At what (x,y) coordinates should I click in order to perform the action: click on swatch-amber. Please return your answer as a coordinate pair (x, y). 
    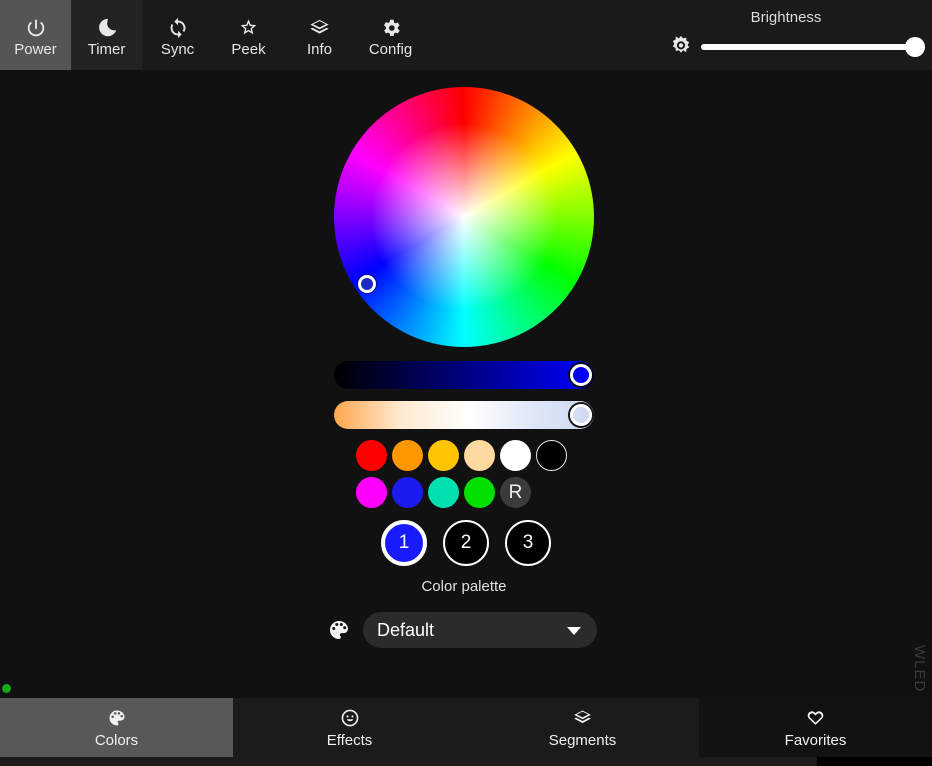
    Looking at the image, I should click on (443, 455).